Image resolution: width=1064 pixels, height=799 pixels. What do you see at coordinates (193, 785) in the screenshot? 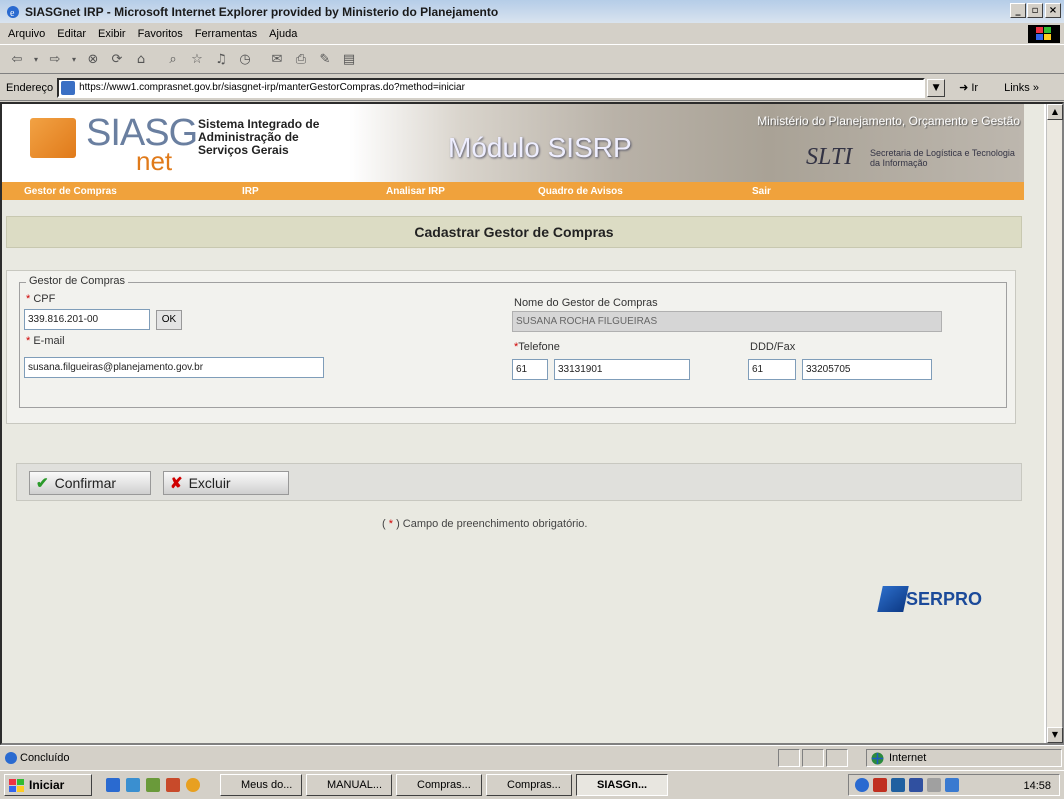
I see `browser-quicklaunch-icon` at bounding box center [193, 785].